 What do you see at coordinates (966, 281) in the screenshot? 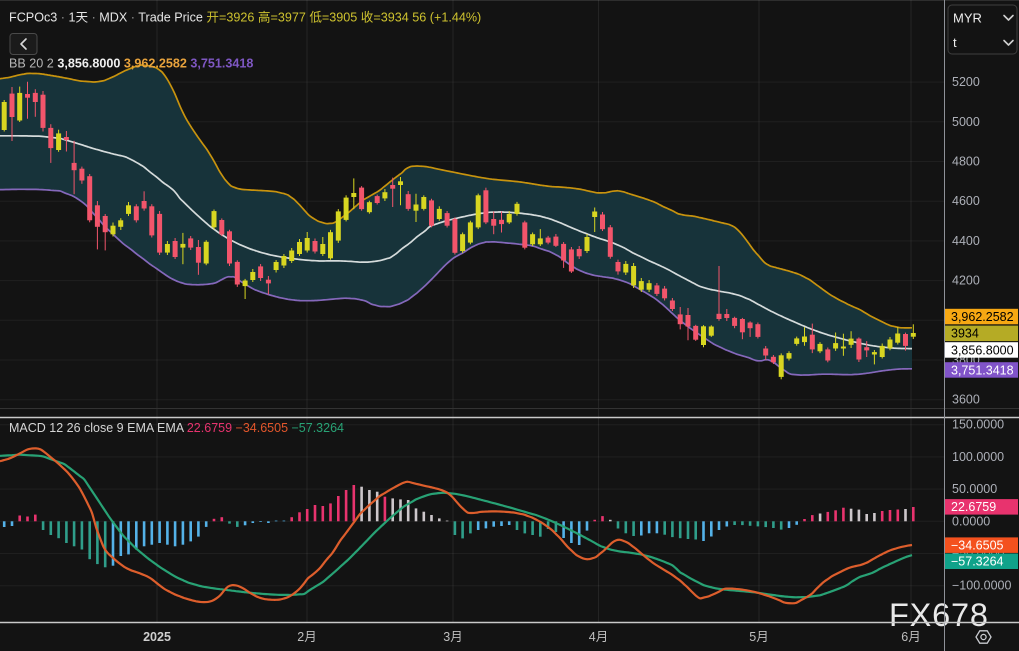
I see `svg-text: 4200` at bounding box center [966, 281].